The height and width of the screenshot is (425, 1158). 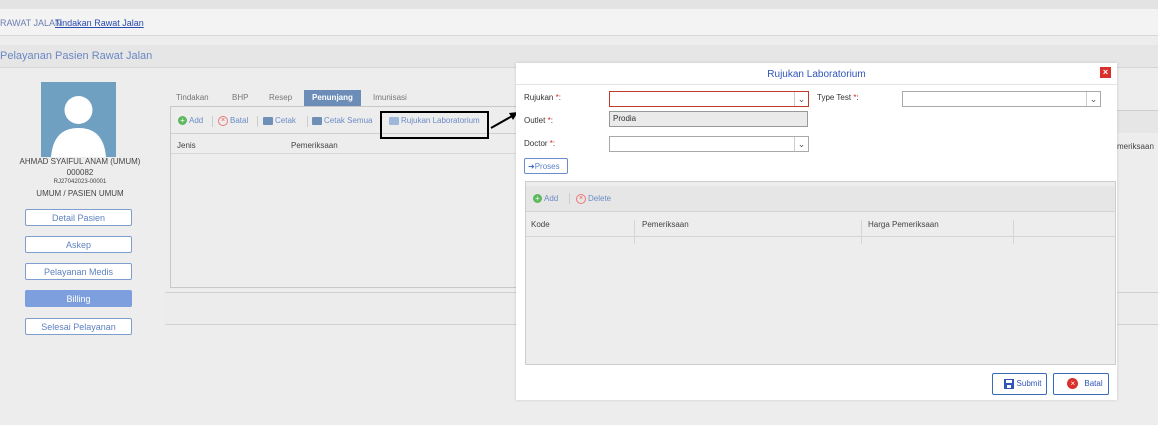 What do you see at coordinates (233, 121) in the screenshot?
I see `batal-button: × Batal` at bounding box center [233, 121].